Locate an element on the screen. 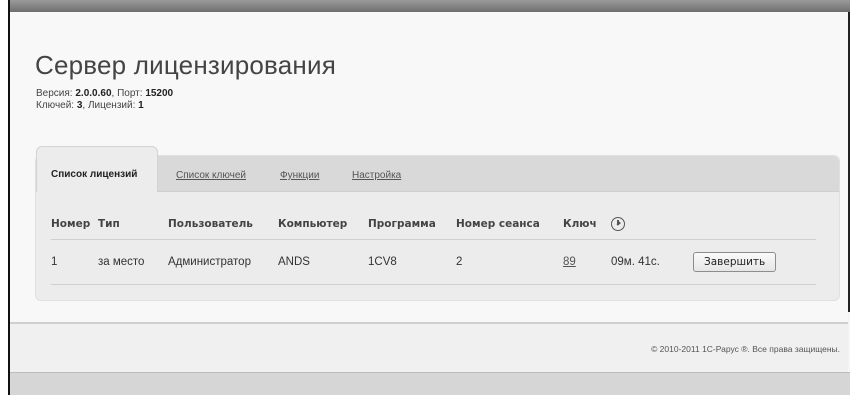 The height and width of the screenshot is (395, 850). column-header-time is located at coordinates (652, 225).